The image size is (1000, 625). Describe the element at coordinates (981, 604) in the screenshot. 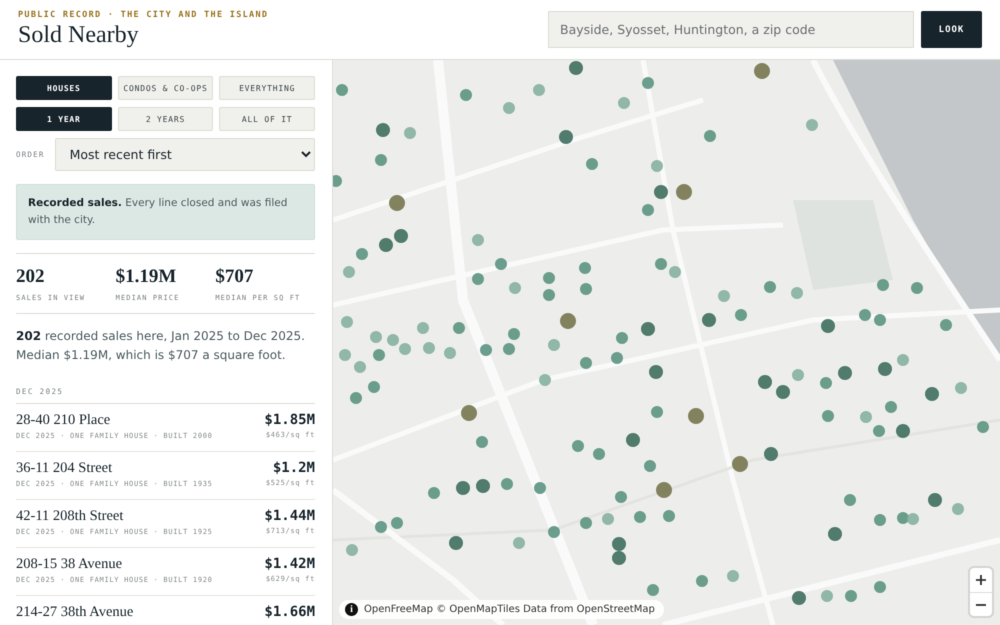

I see `zoom-out-button: −` at that location.